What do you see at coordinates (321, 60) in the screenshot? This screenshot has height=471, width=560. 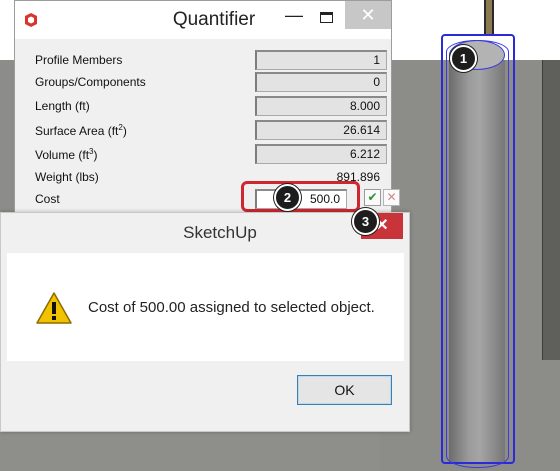 I see `field-value: 1` at bounding box center [321, 60].